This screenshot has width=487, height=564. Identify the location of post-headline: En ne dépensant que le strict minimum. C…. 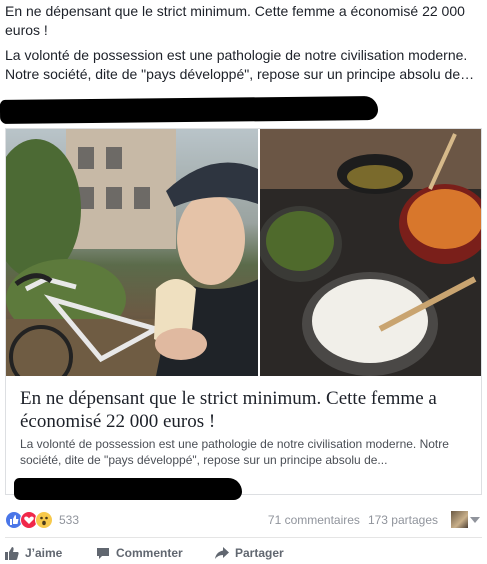
(235, 20).